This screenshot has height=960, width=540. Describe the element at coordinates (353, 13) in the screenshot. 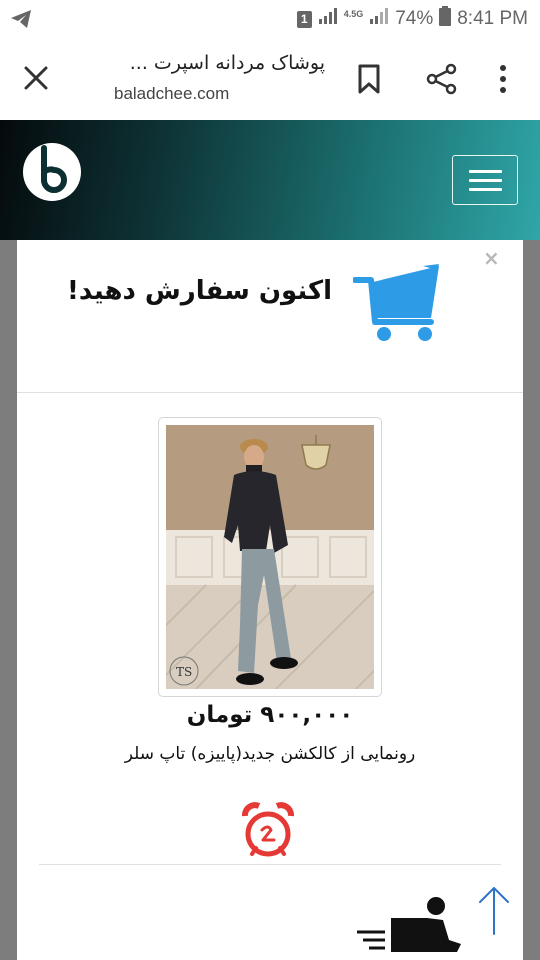

I see `network-type: 4.5G` at that location.